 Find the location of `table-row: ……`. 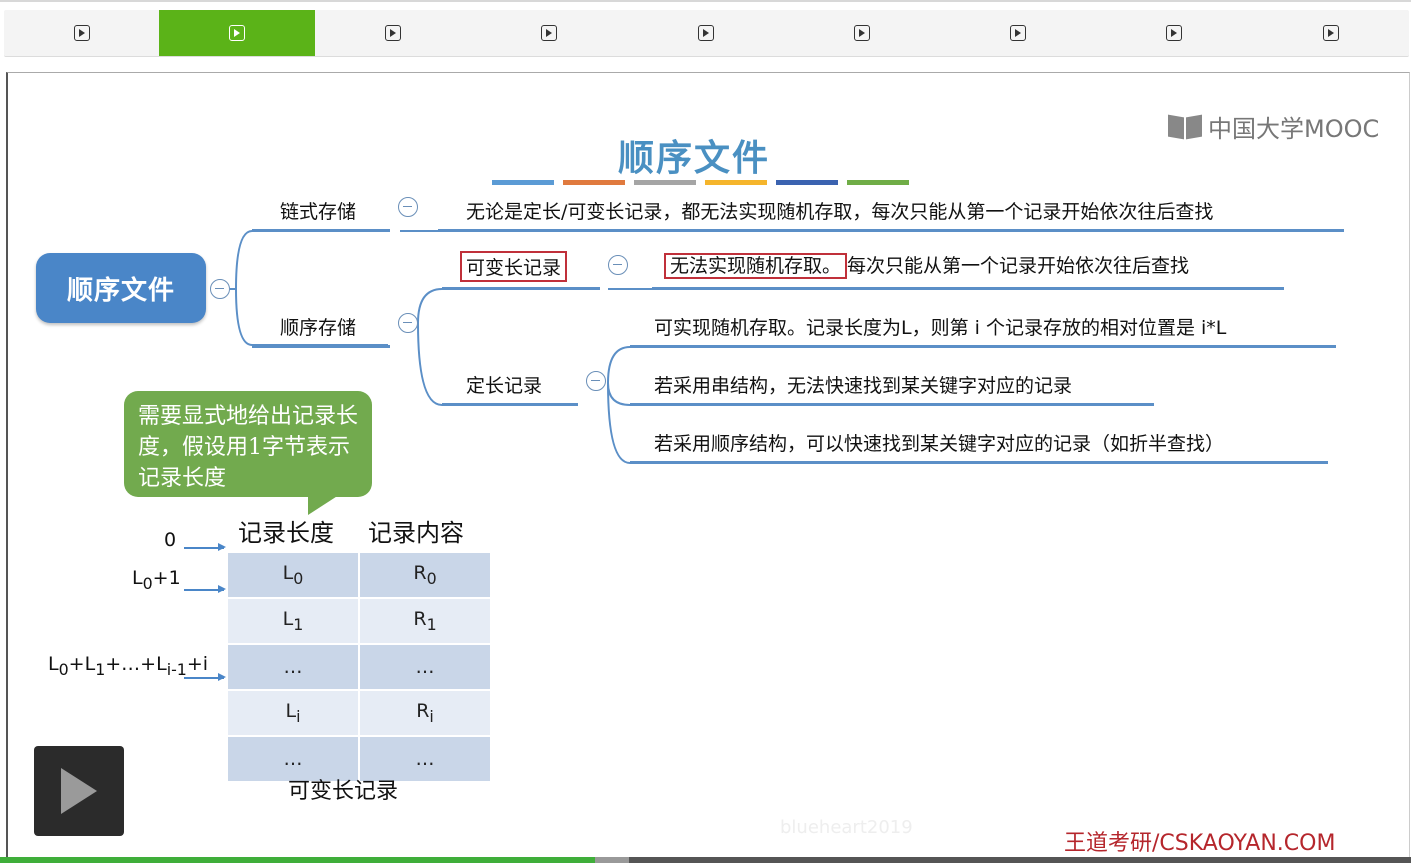

table-row: …… is located at coordinates (359, 667).